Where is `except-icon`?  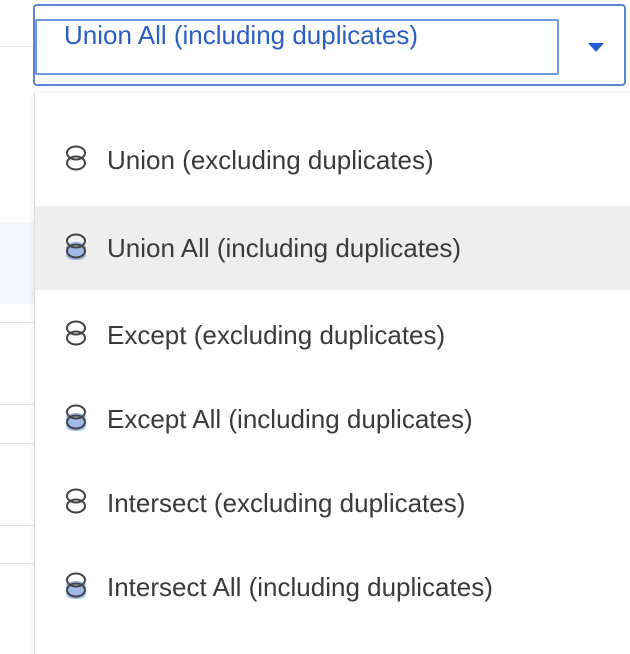
except-icon is located at coordinates (76, 334).